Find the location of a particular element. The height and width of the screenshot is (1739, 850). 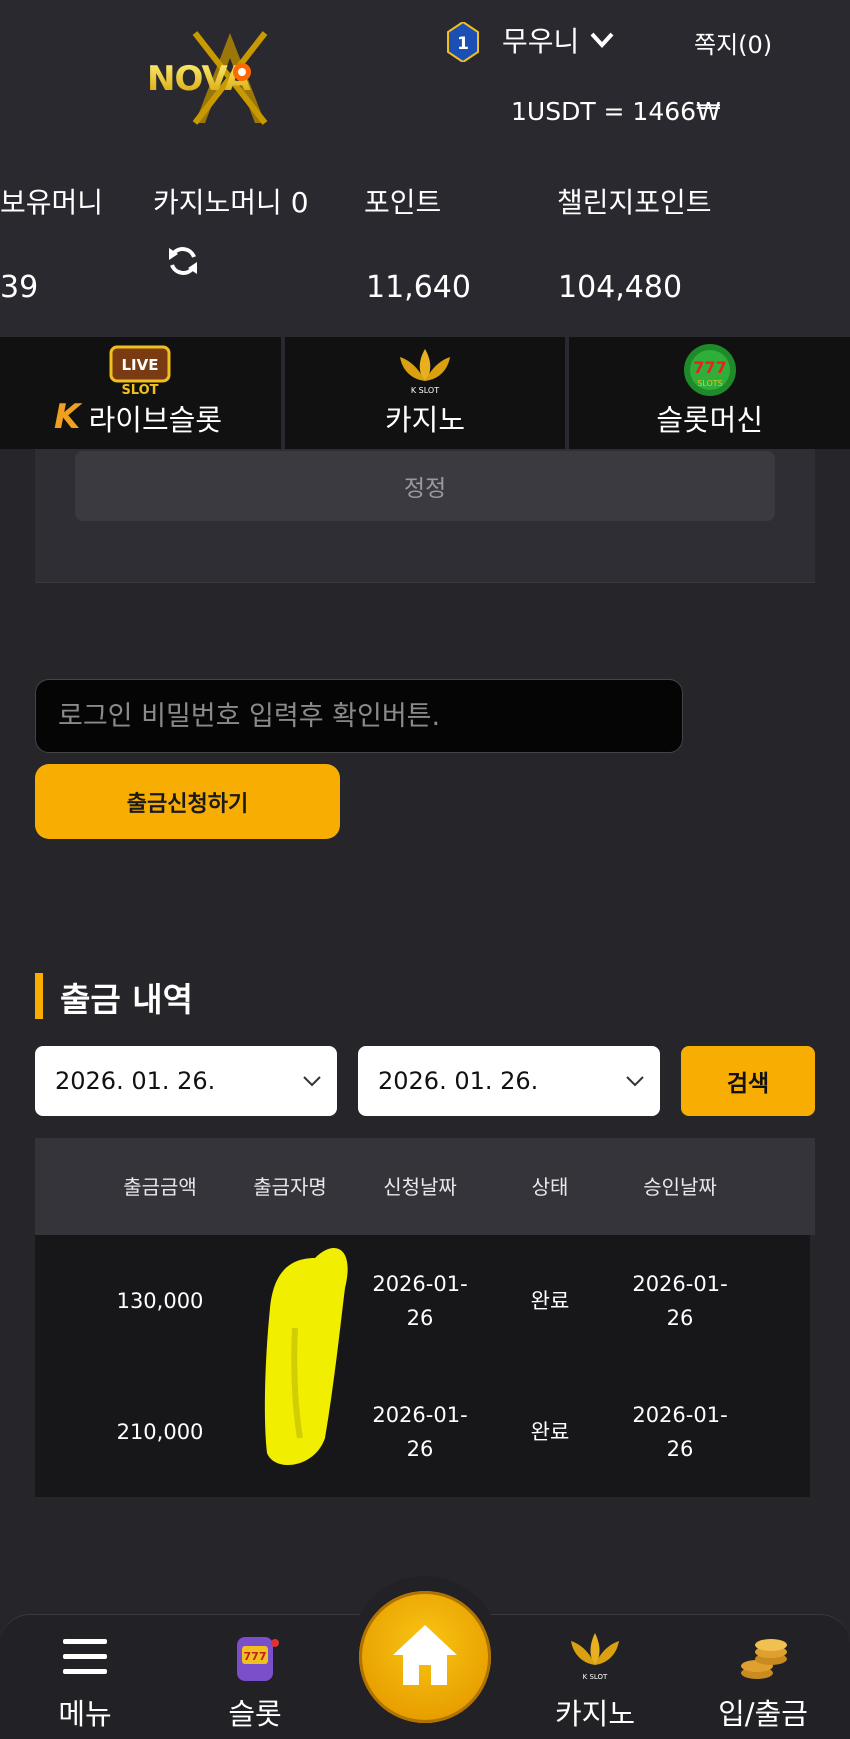

menu-label: 메뉴 is located at coordinates (85, 1714).